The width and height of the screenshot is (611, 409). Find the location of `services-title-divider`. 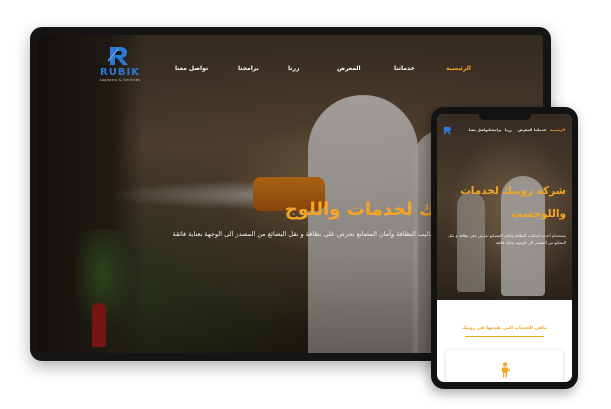

services-title-divider is located at coordinates (504, 336).